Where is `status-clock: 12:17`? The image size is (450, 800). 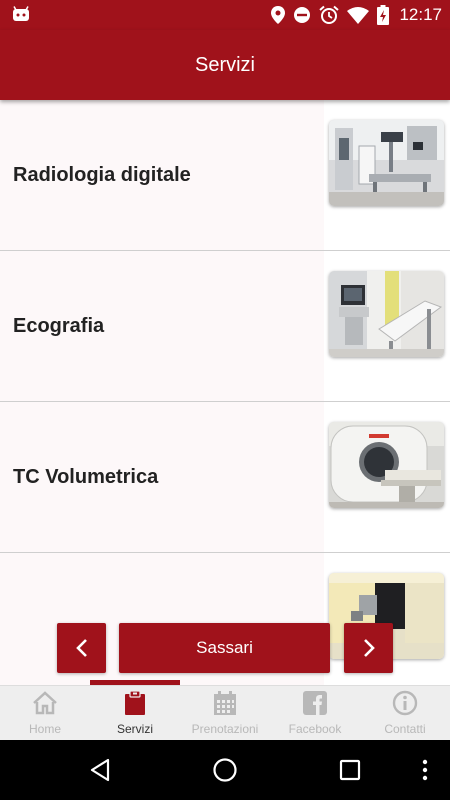
status-clock: 12:17 is located at coordinates (420, 14).